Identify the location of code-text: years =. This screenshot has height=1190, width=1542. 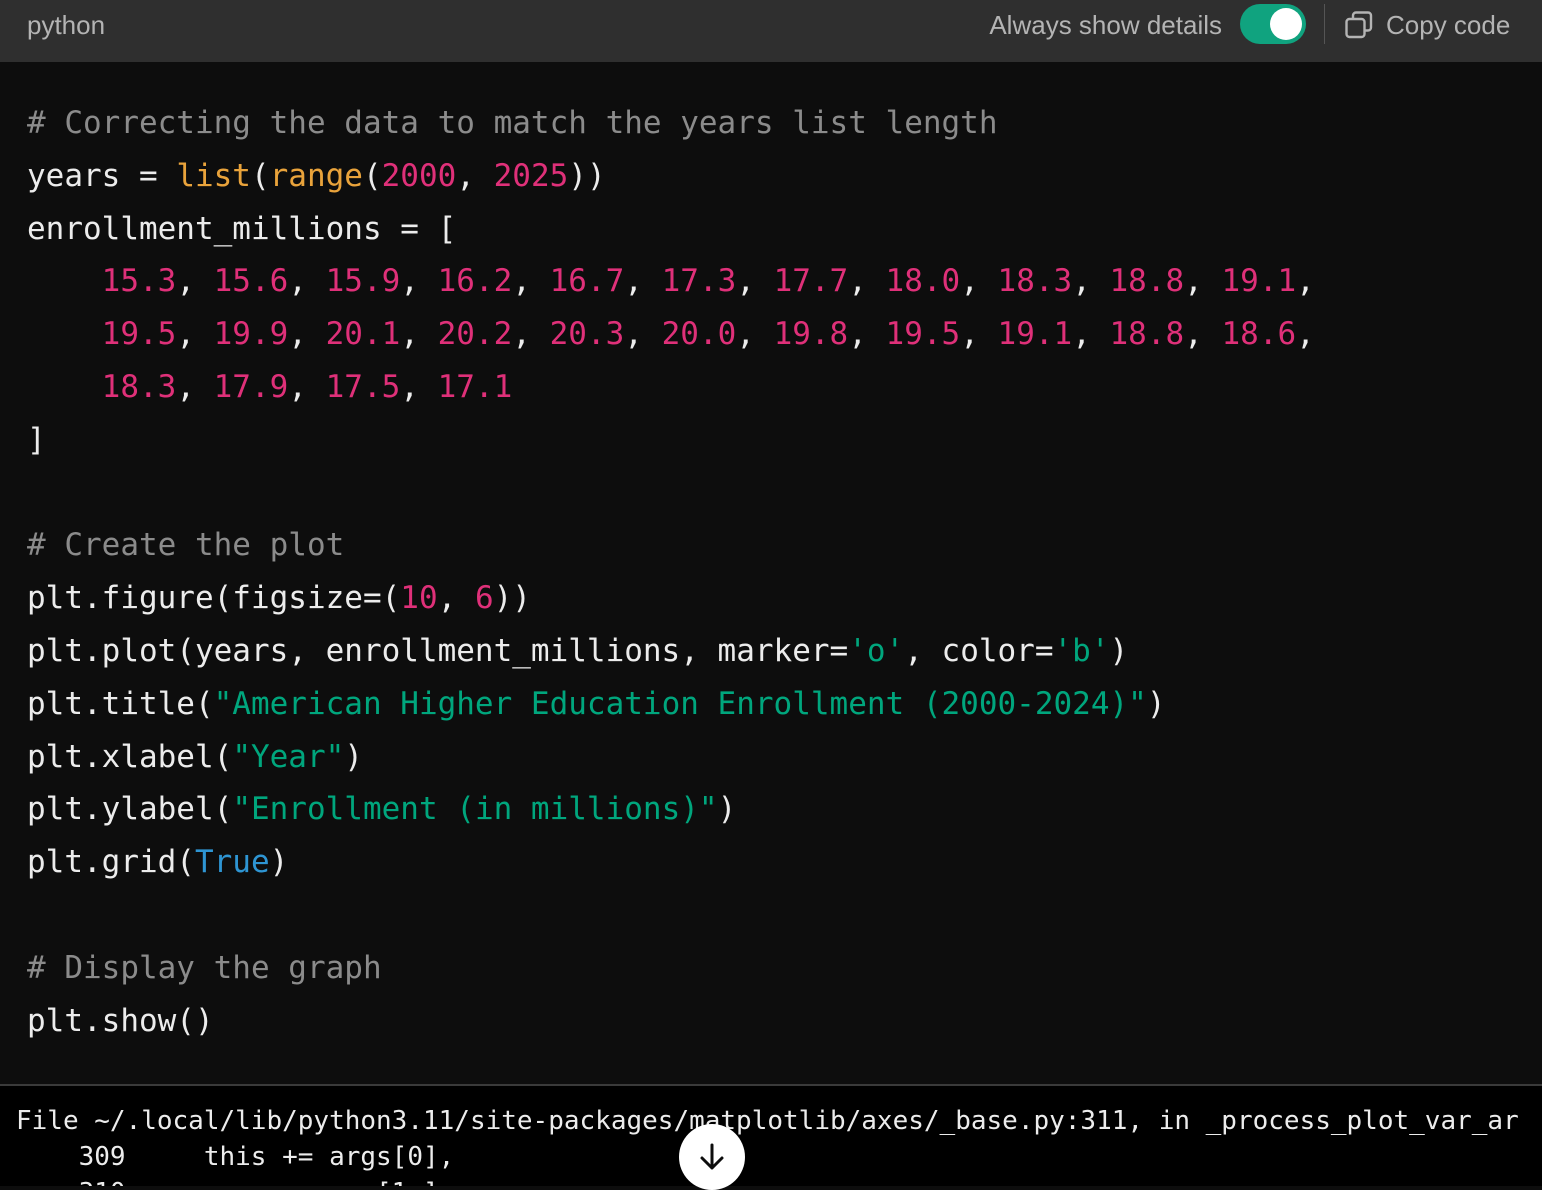
(102, 175).